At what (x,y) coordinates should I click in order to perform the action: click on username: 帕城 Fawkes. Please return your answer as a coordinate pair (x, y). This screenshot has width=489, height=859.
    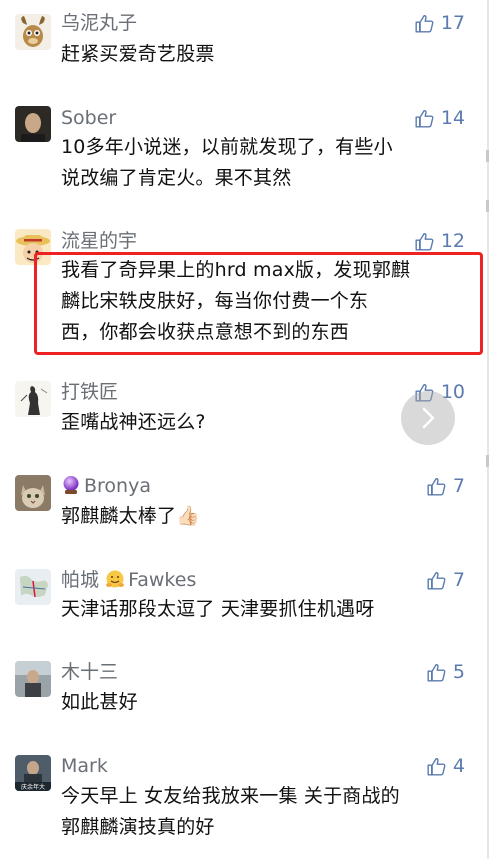
    Looking at the image, I should click on (128, 580).